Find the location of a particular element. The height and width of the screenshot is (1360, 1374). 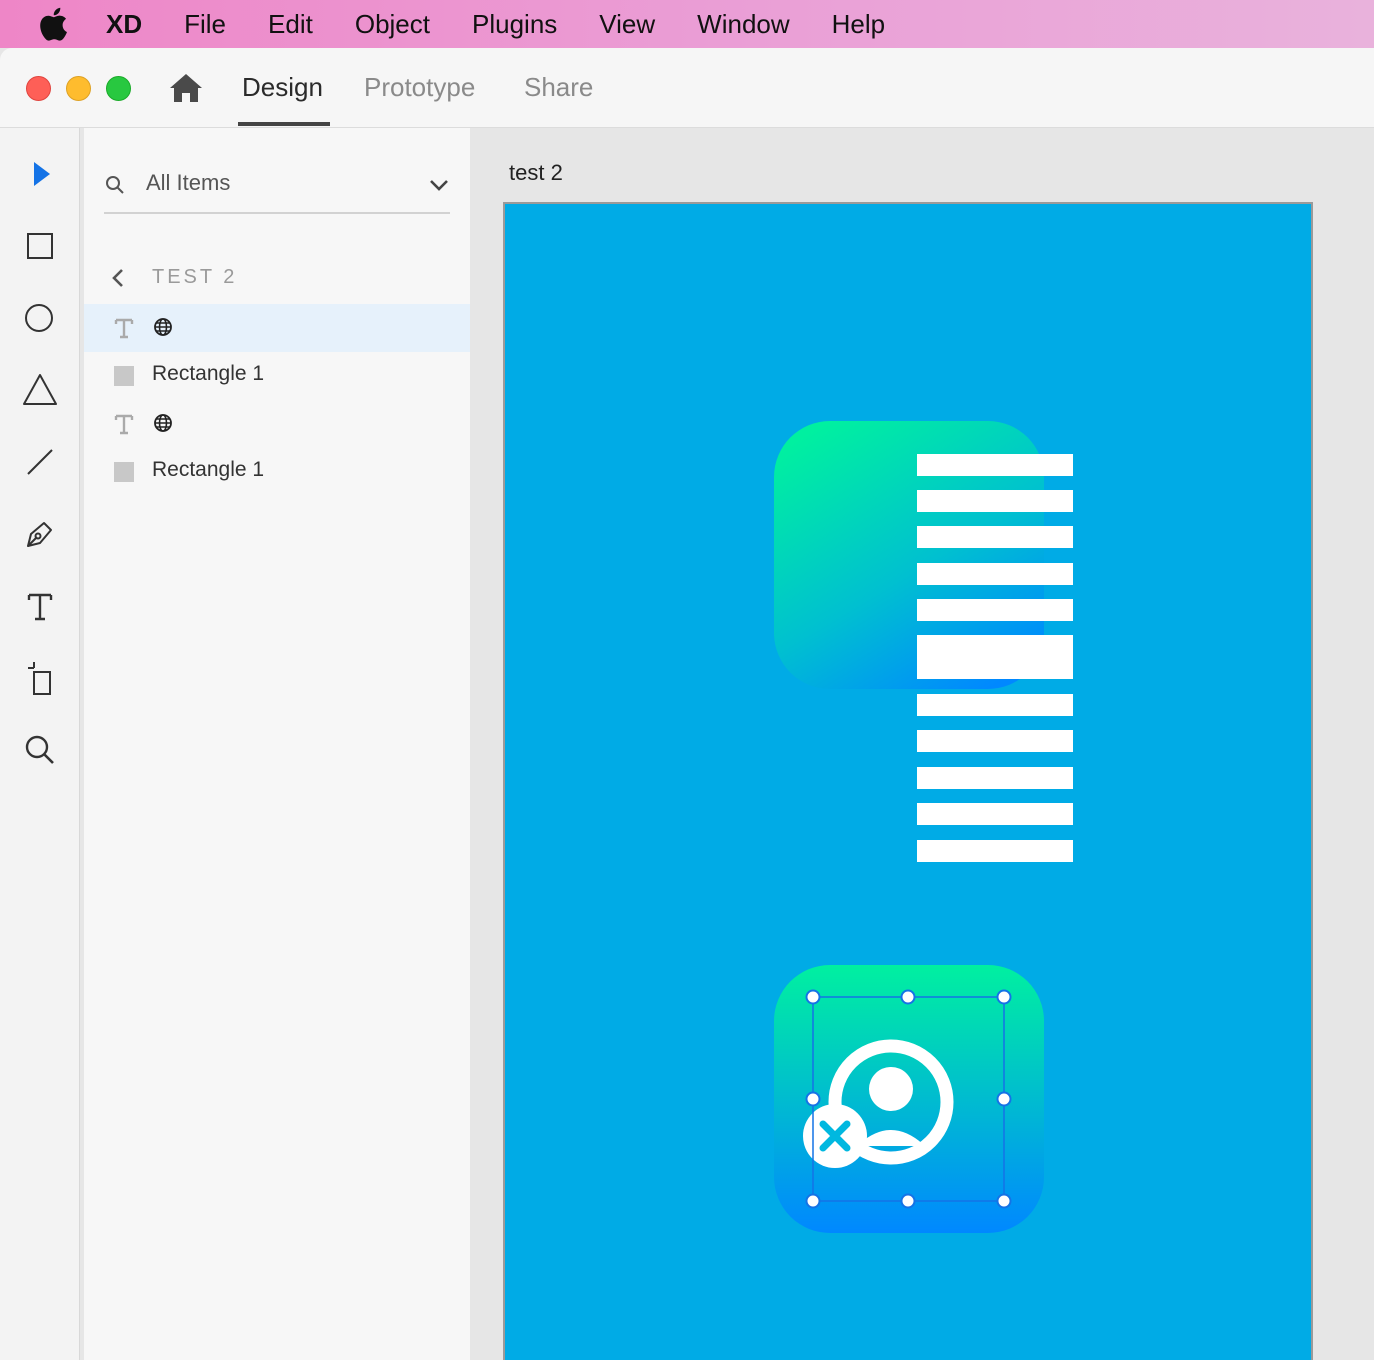

zoom-tool is located at coordinates (40, 750).